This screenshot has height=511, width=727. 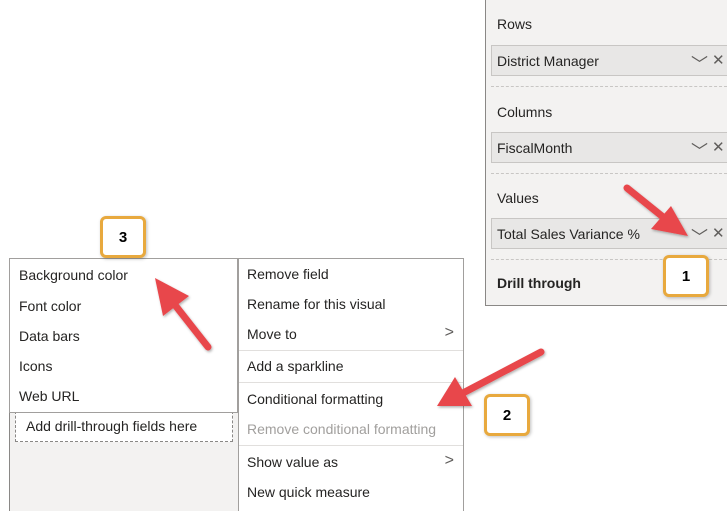 I want to click on callout-2: 2, so click(x=507, y=415).